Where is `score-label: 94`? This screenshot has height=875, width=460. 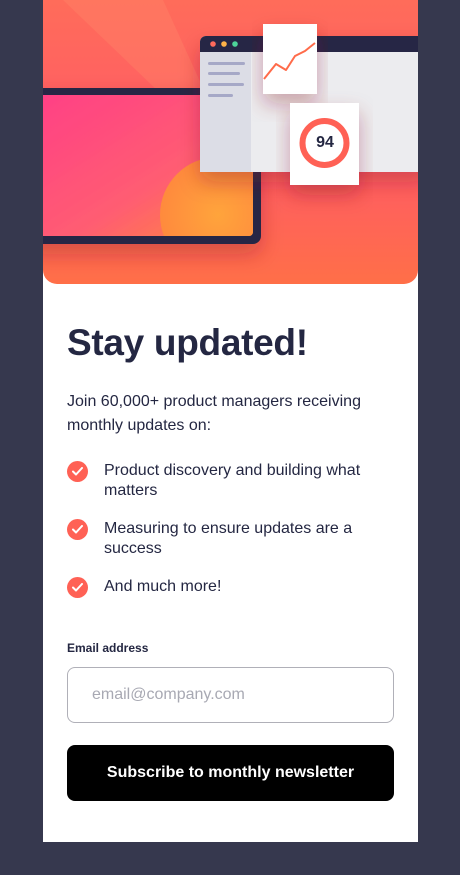
score-label: 94 is located at coordinates (325, 142).